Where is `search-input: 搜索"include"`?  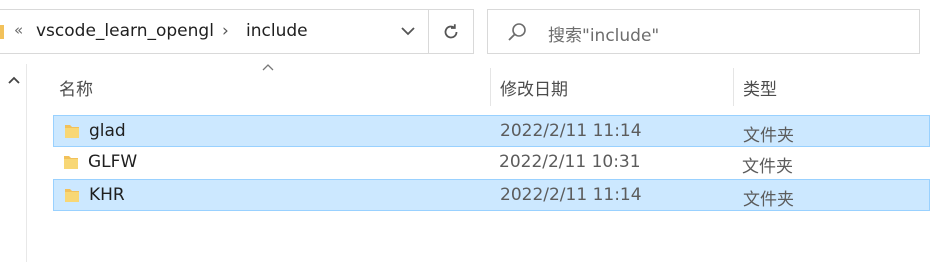 search-input: 搜索"include" is located at coordinates (703, 31).